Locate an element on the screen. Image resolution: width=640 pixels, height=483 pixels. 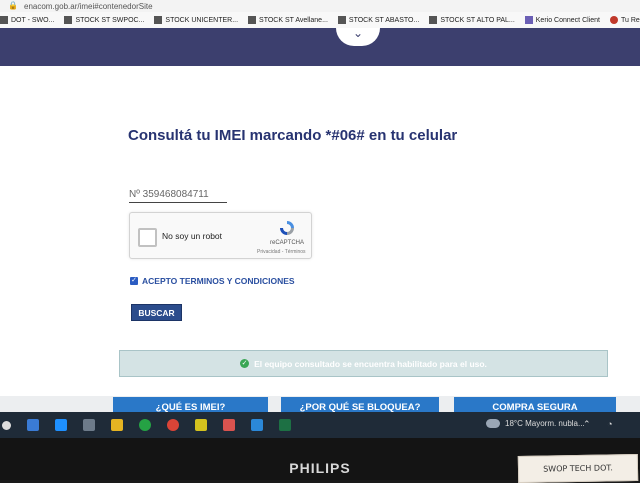
accept-terms-label: ACEPTO TERMINOS Y CONDICIONES is located at coordinates (218, 281).